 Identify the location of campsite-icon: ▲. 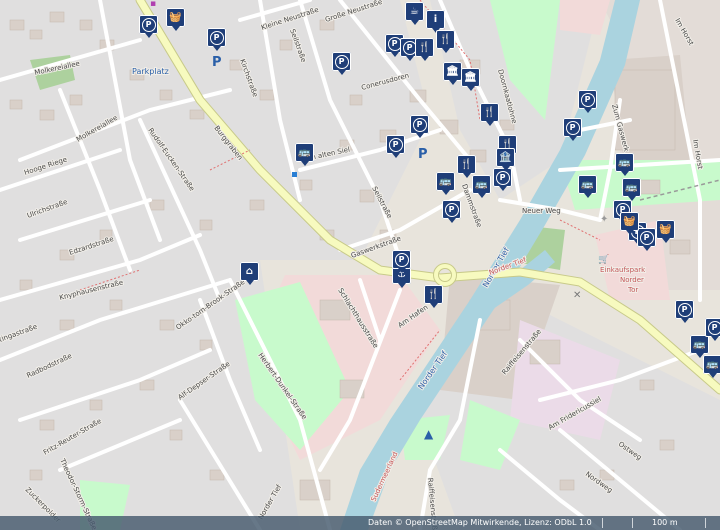
(429, 434).